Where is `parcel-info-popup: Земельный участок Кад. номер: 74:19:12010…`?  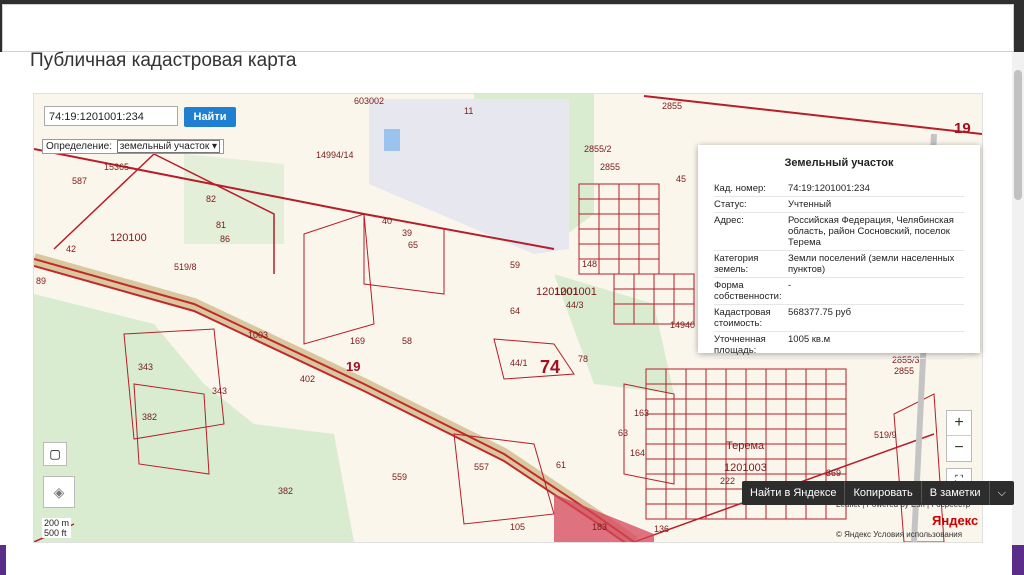 parcel-info-popup: Земельный участок Кад. номер: 74:19:12010… is located at coordinates (839, 252).